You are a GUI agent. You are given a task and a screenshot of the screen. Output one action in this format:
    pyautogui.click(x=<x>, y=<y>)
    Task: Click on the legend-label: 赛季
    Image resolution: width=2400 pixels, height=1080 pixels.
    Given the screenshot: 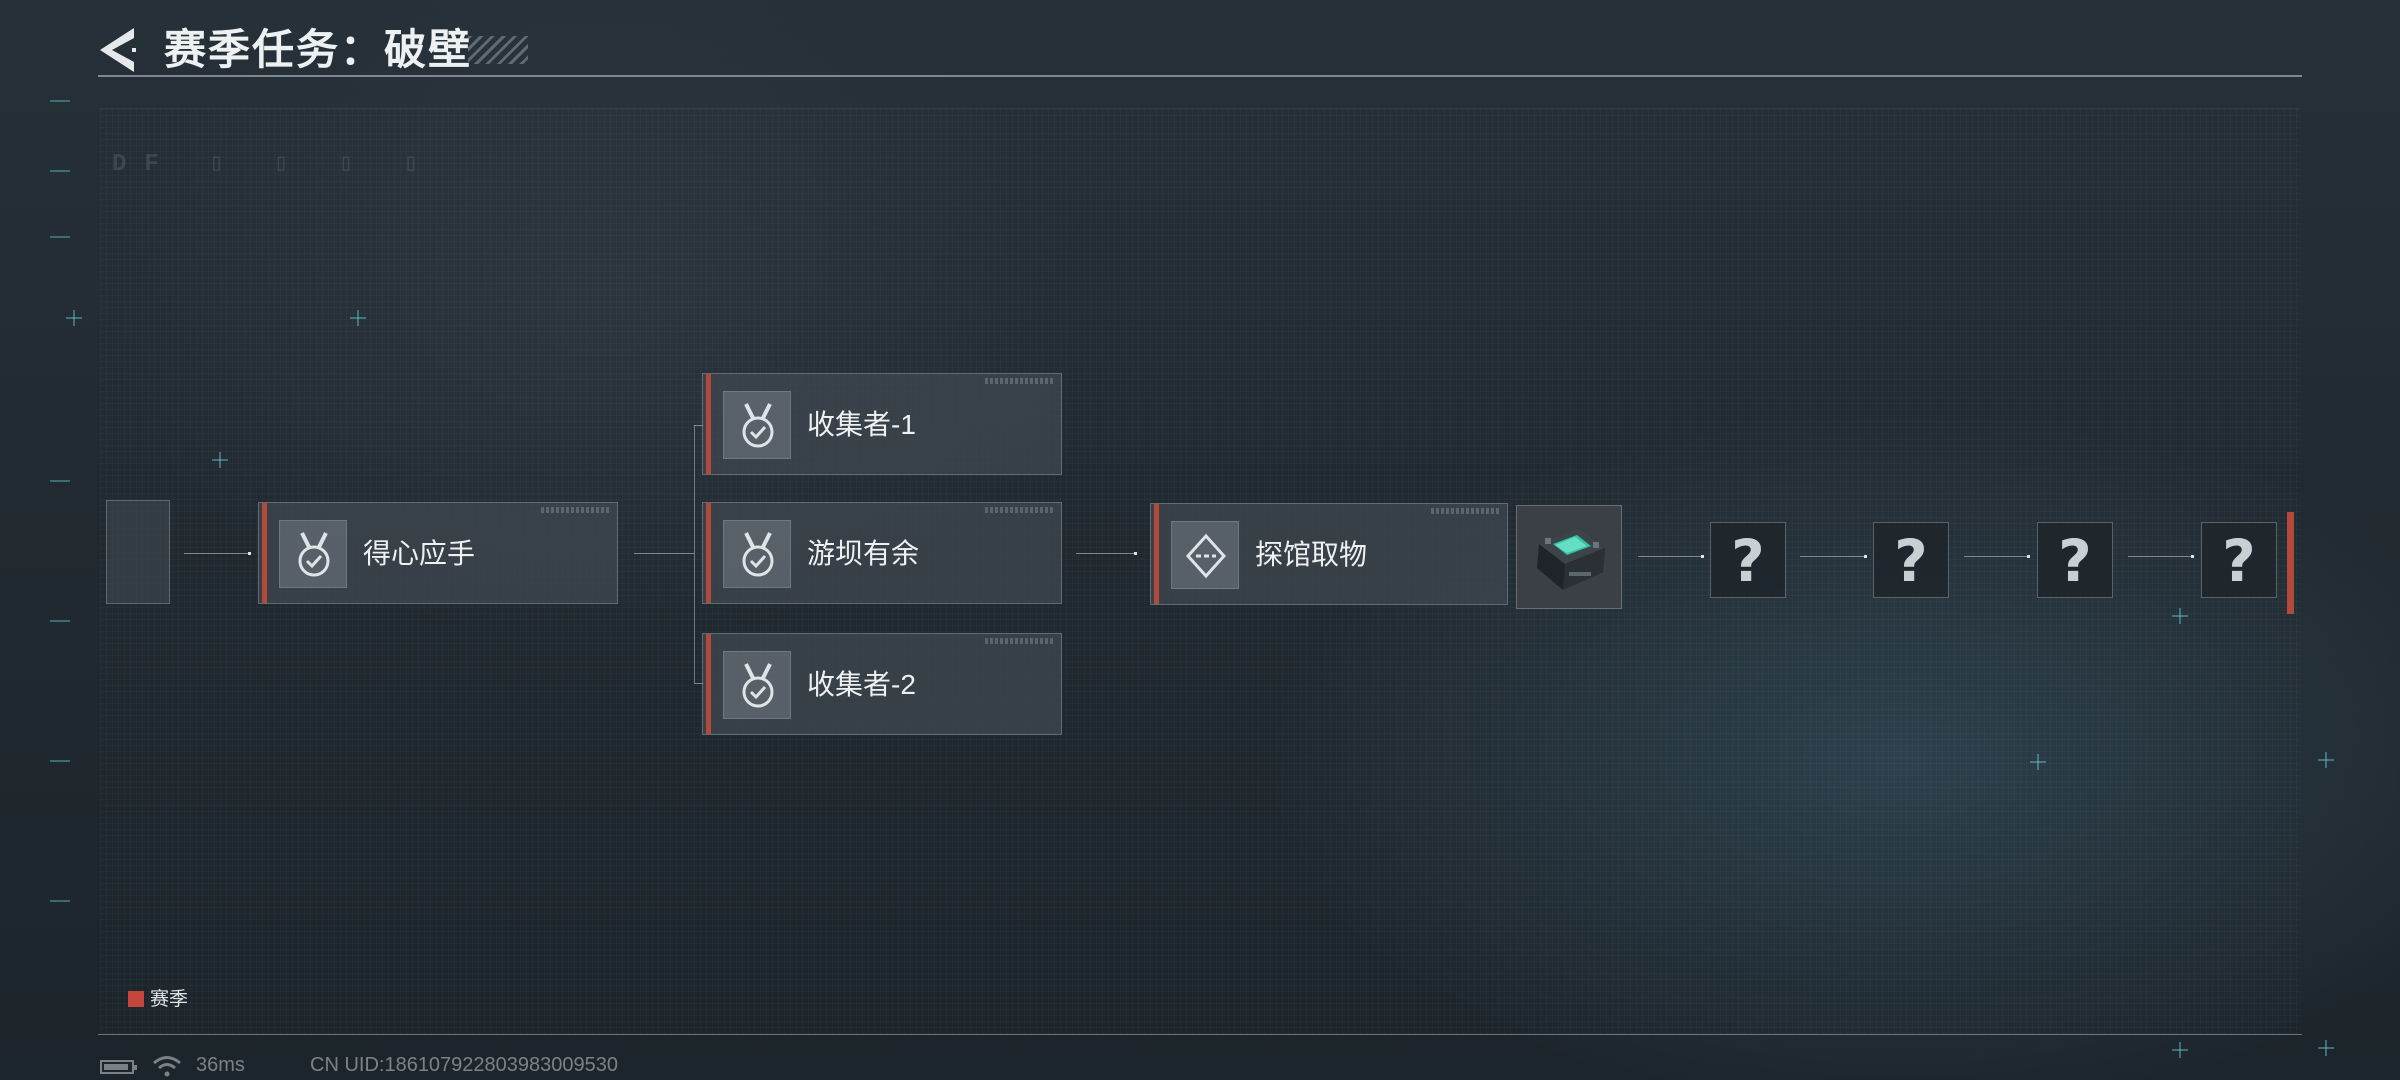 What is the action you would take?
    pyautogui.click(x=169, y=999)
    